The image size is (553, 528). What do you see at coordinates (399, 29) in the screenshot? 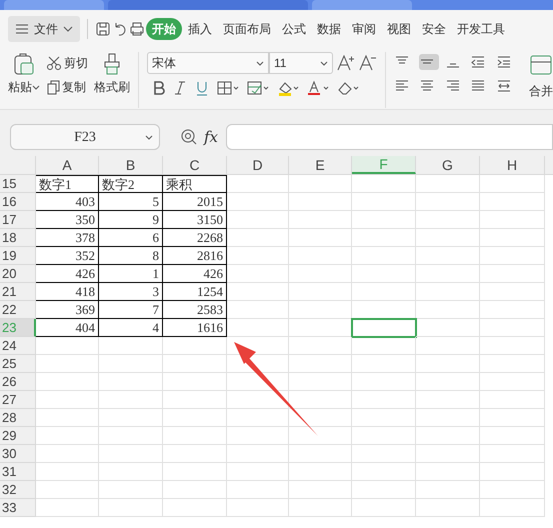
I see `ribbon-tab: 视图` at bounding box center [399, 29].